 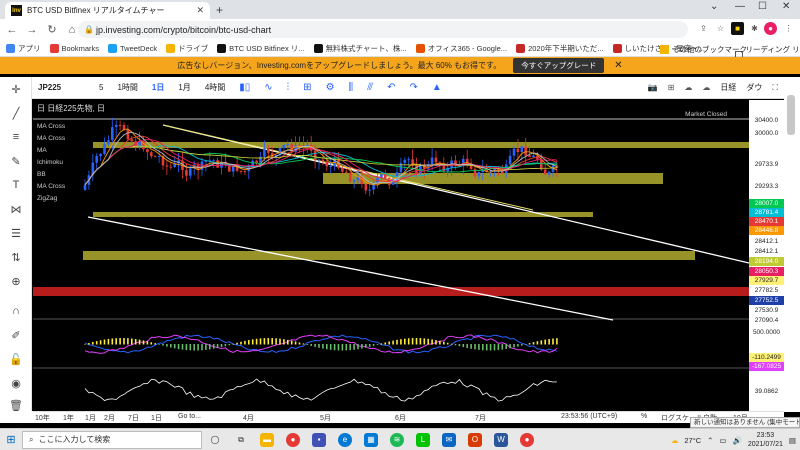 I want to click on trendline-icon: ╱, so click(x=16, y=113).